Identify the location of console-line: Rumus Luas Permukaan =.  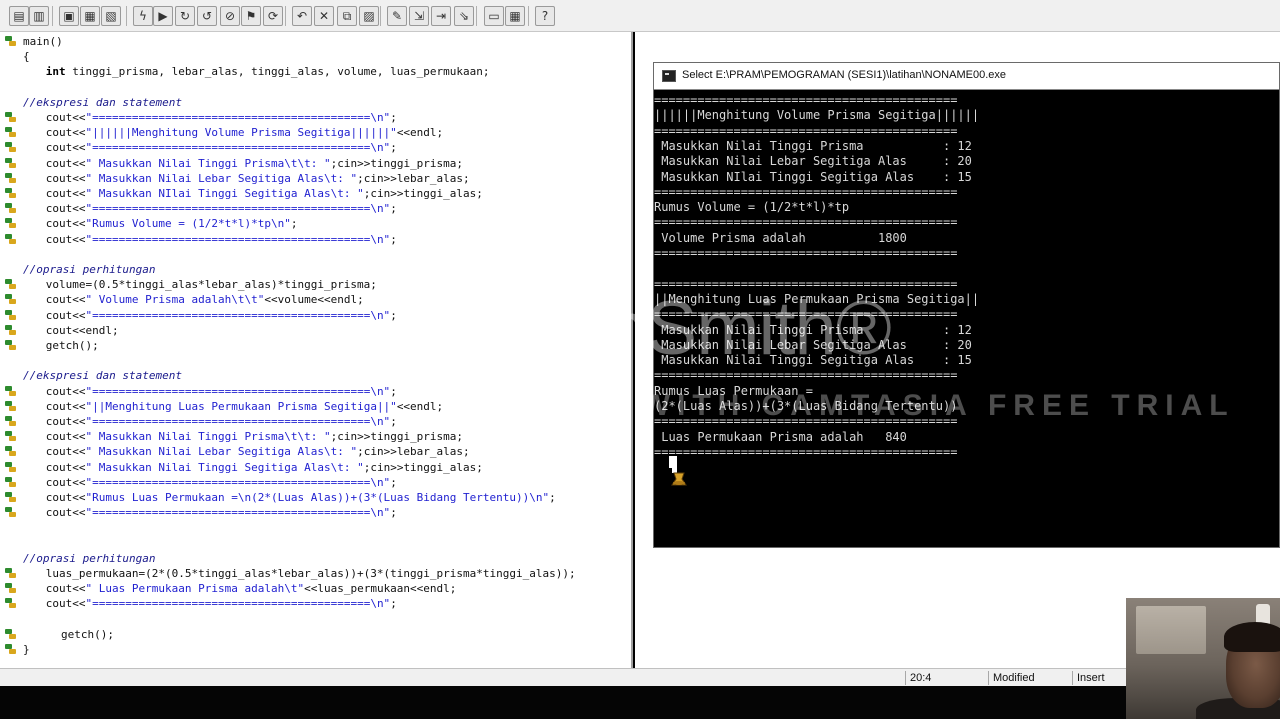
(733, 390).